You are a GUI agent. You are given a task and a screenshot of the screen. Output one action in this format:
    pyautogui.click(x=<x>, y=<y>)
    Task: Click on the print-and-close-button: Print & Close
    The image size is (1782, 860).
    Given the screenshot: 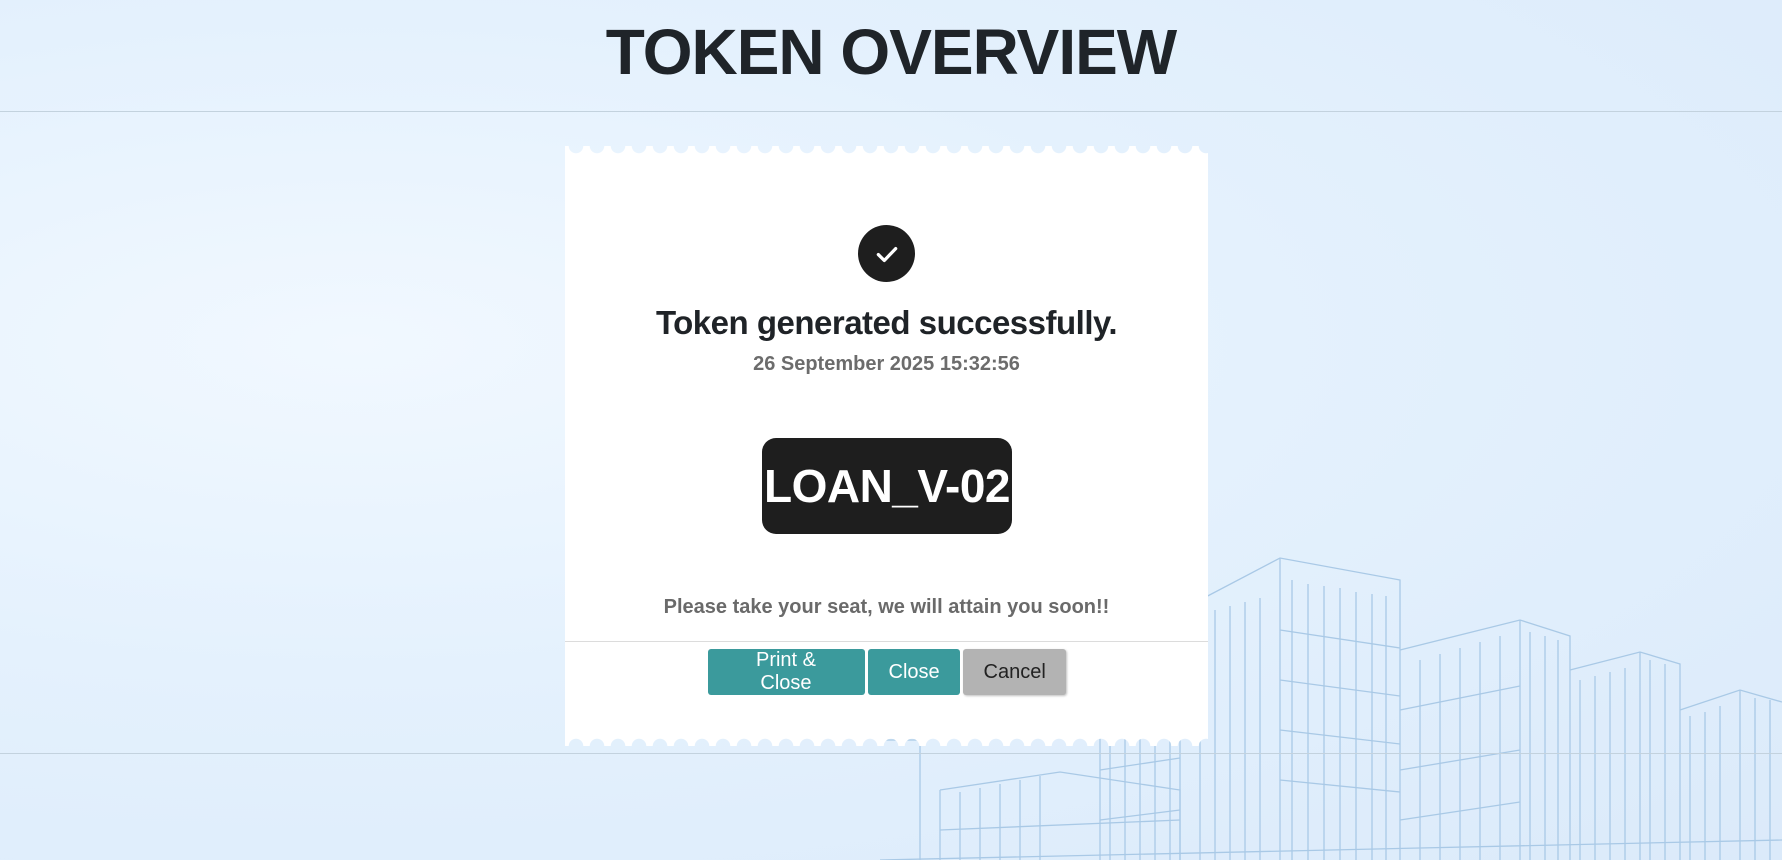 What is the action you would take?
    pyautogui.click(x=786, y=672)
    